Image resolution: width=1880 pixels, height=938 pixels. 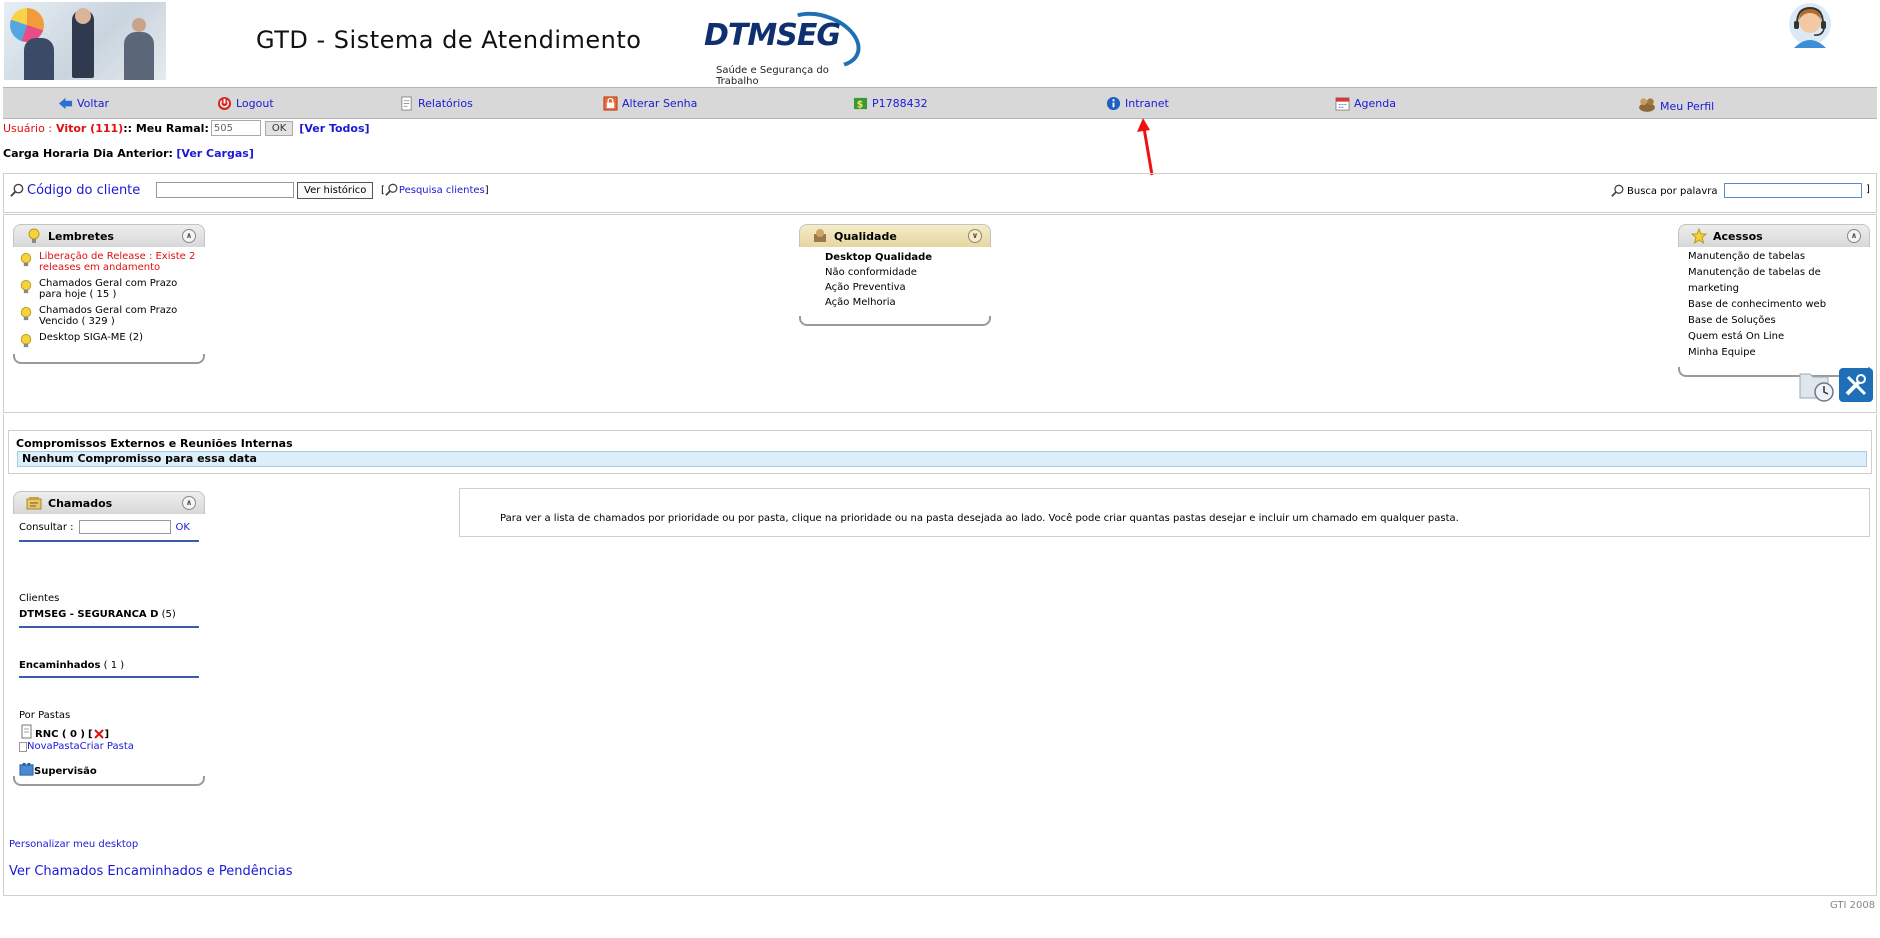 What do you see at coordinates (895, 235) in the screenshot?
I see `qualidade-header: Qualidade ∨` at bounding box center [895, 235].